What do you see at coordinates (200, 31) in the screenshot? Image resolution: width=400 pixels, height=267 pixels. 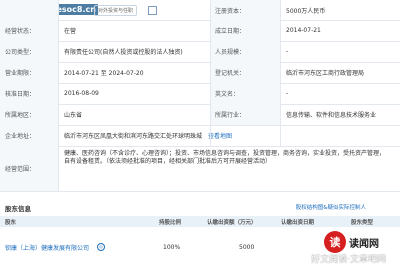 I see `info-row: 经营状态： 在营 成立日期： 2014-07-21` at bounding box center [200, 31].